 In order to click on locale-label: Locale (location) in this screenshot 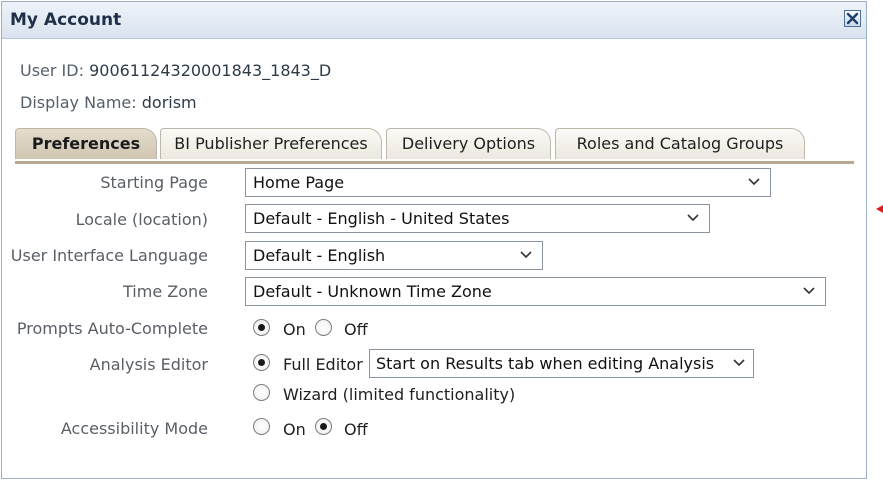, I will do `click(141, 219)`.